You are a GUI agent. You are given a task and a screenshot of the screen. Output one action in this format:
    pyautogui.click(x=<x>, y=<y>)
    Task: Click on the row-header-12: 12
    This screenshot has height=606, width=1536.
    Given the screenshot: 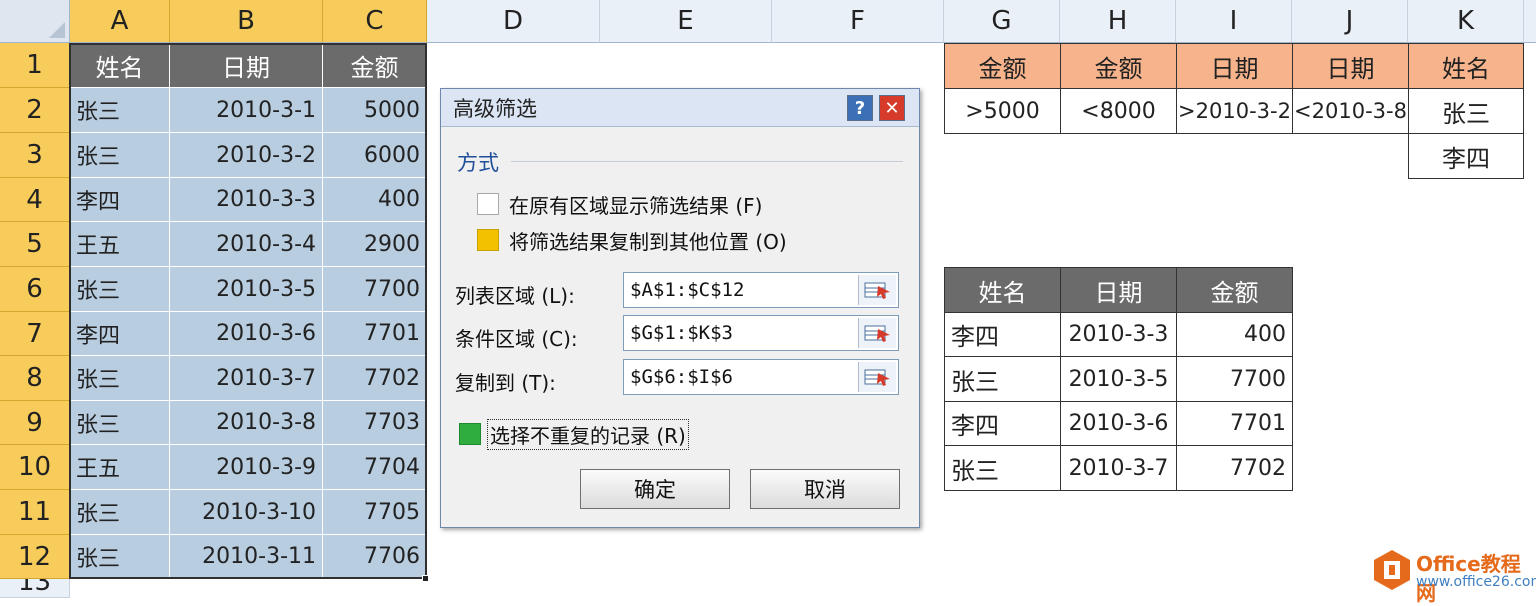 What is the action you would take?
    pyautogui.click(x=35, y=557)
    